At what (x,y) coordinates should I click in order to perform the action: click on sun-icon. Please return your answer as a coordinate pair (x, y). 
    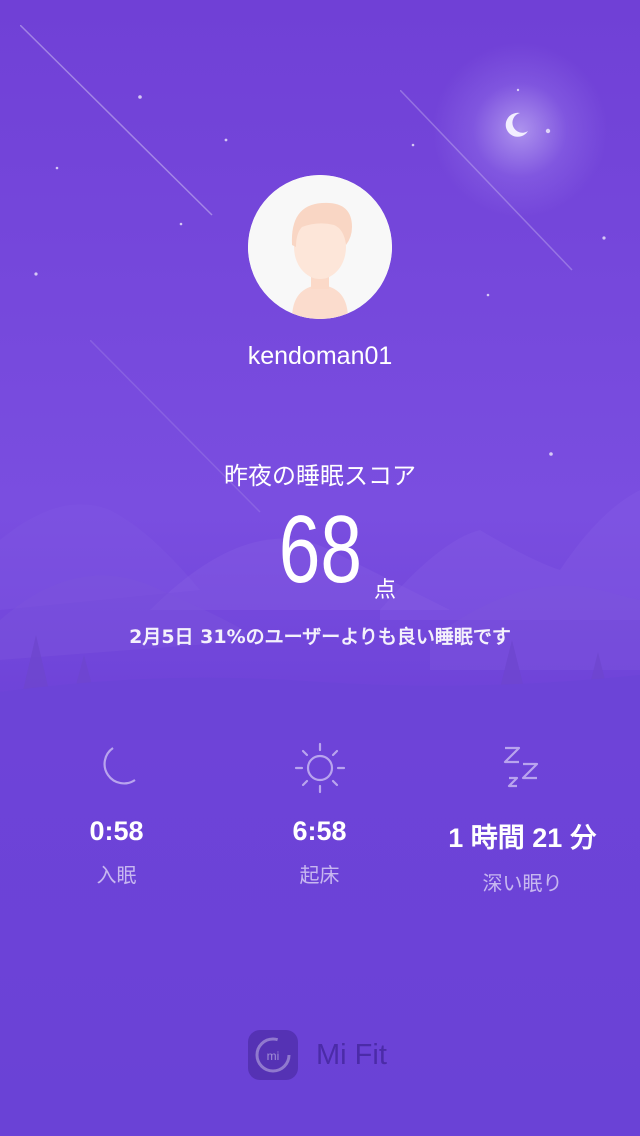
    Looking at the image, I should click on (319, 768).